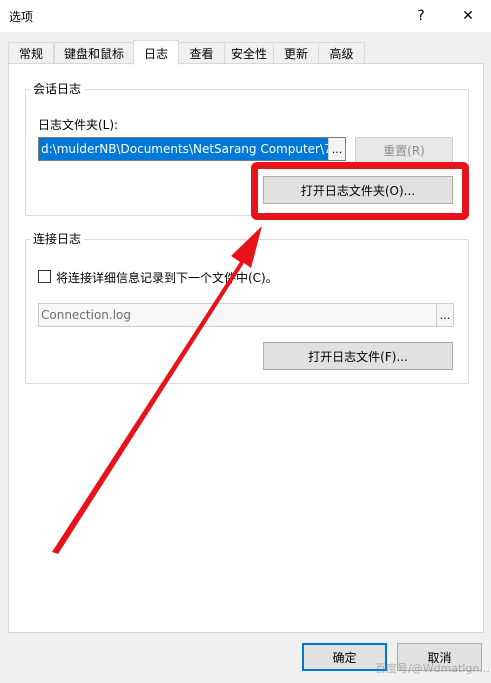 The image size is (491, 683). What do you see at coordinates (21, 17) in the screenshot?
I see `window-title: 选项` at bounding box center [21, 17].